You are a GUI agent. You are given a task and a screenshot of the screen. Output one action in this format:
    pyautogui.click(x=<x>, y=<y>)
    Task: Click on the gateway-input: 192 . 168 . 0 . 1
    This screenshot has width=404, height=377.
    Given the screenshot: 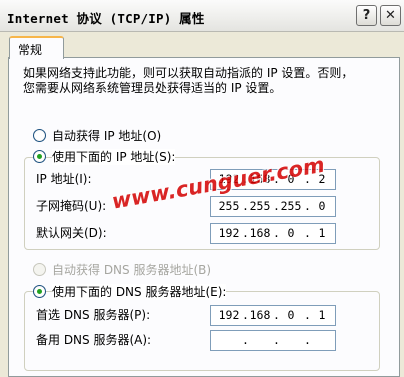 What is the action you would take?
    pyautogui.click(x=273, y=233)
    